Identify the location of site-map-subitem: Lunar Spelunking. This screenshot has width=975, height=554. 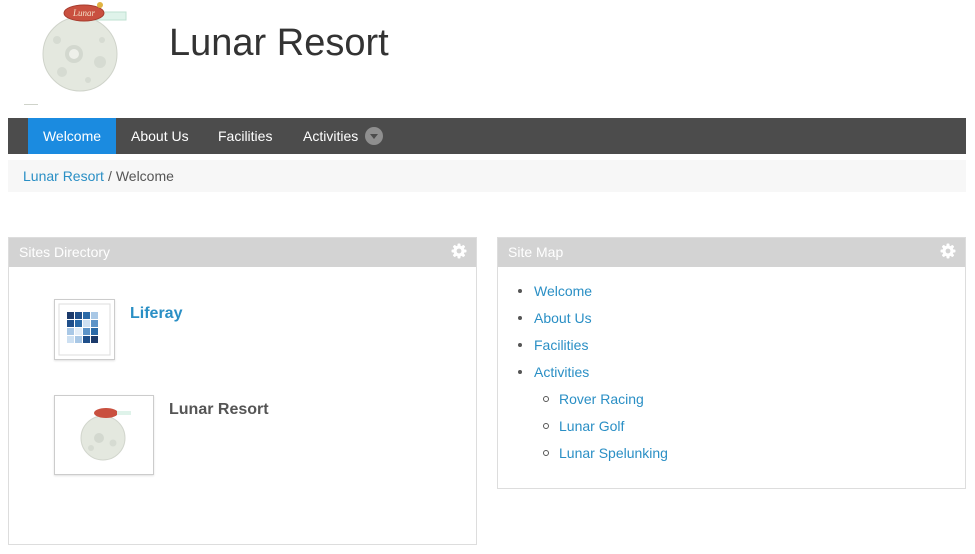
(601, 457).